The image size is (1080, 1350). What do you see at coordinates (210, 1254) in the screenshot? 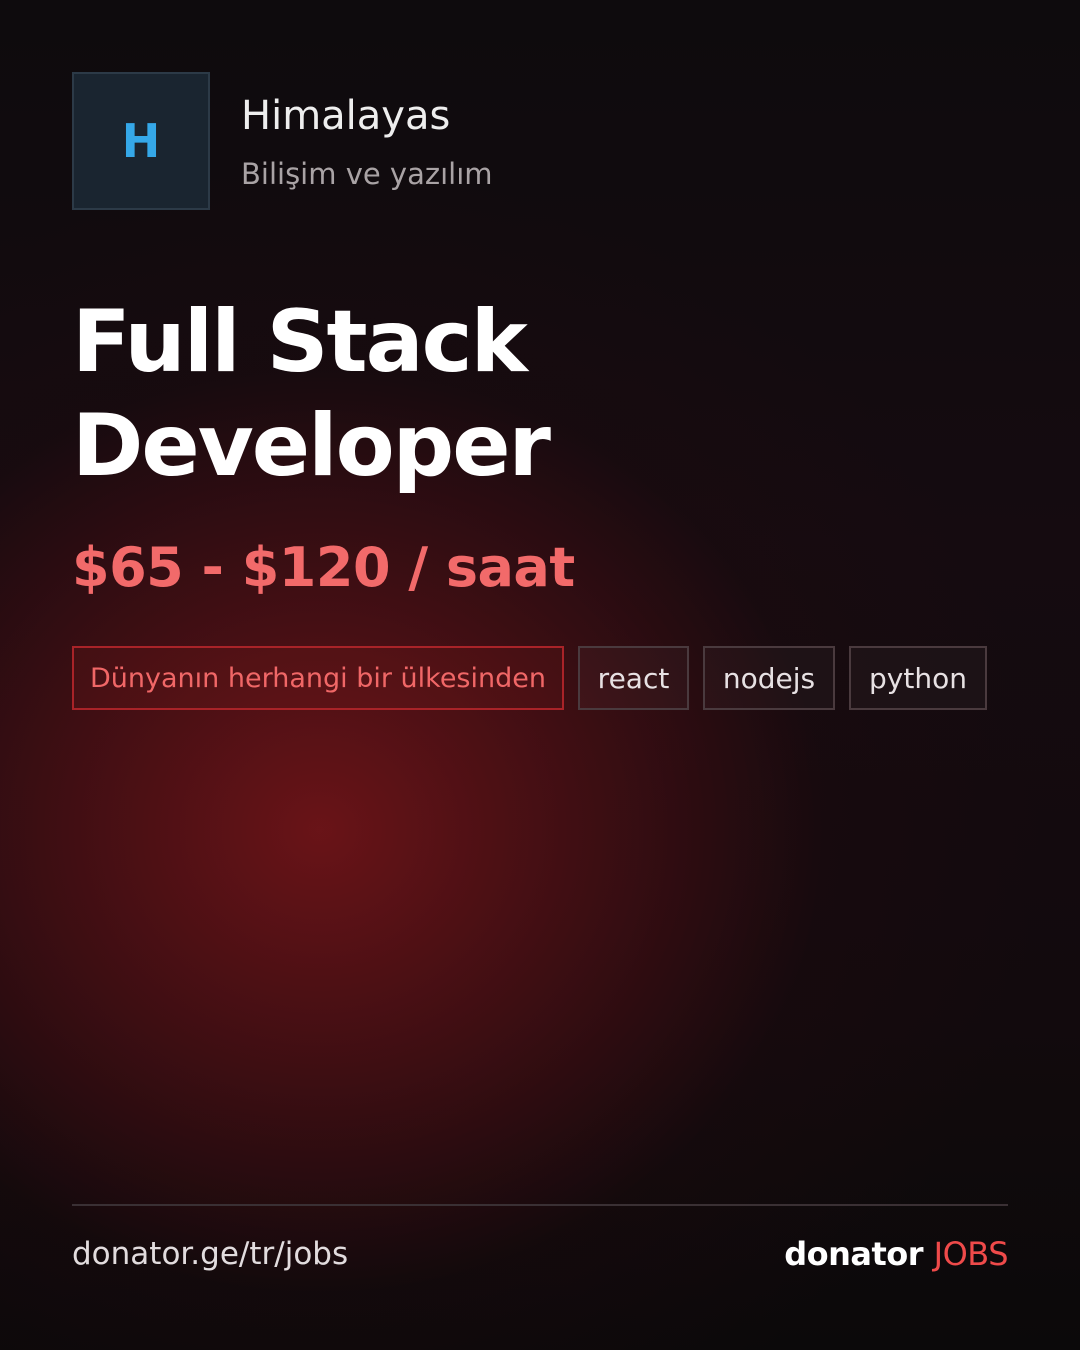
I see `footer-url: donator.ge/tr/jobs` at bounding box center [210, 1254].